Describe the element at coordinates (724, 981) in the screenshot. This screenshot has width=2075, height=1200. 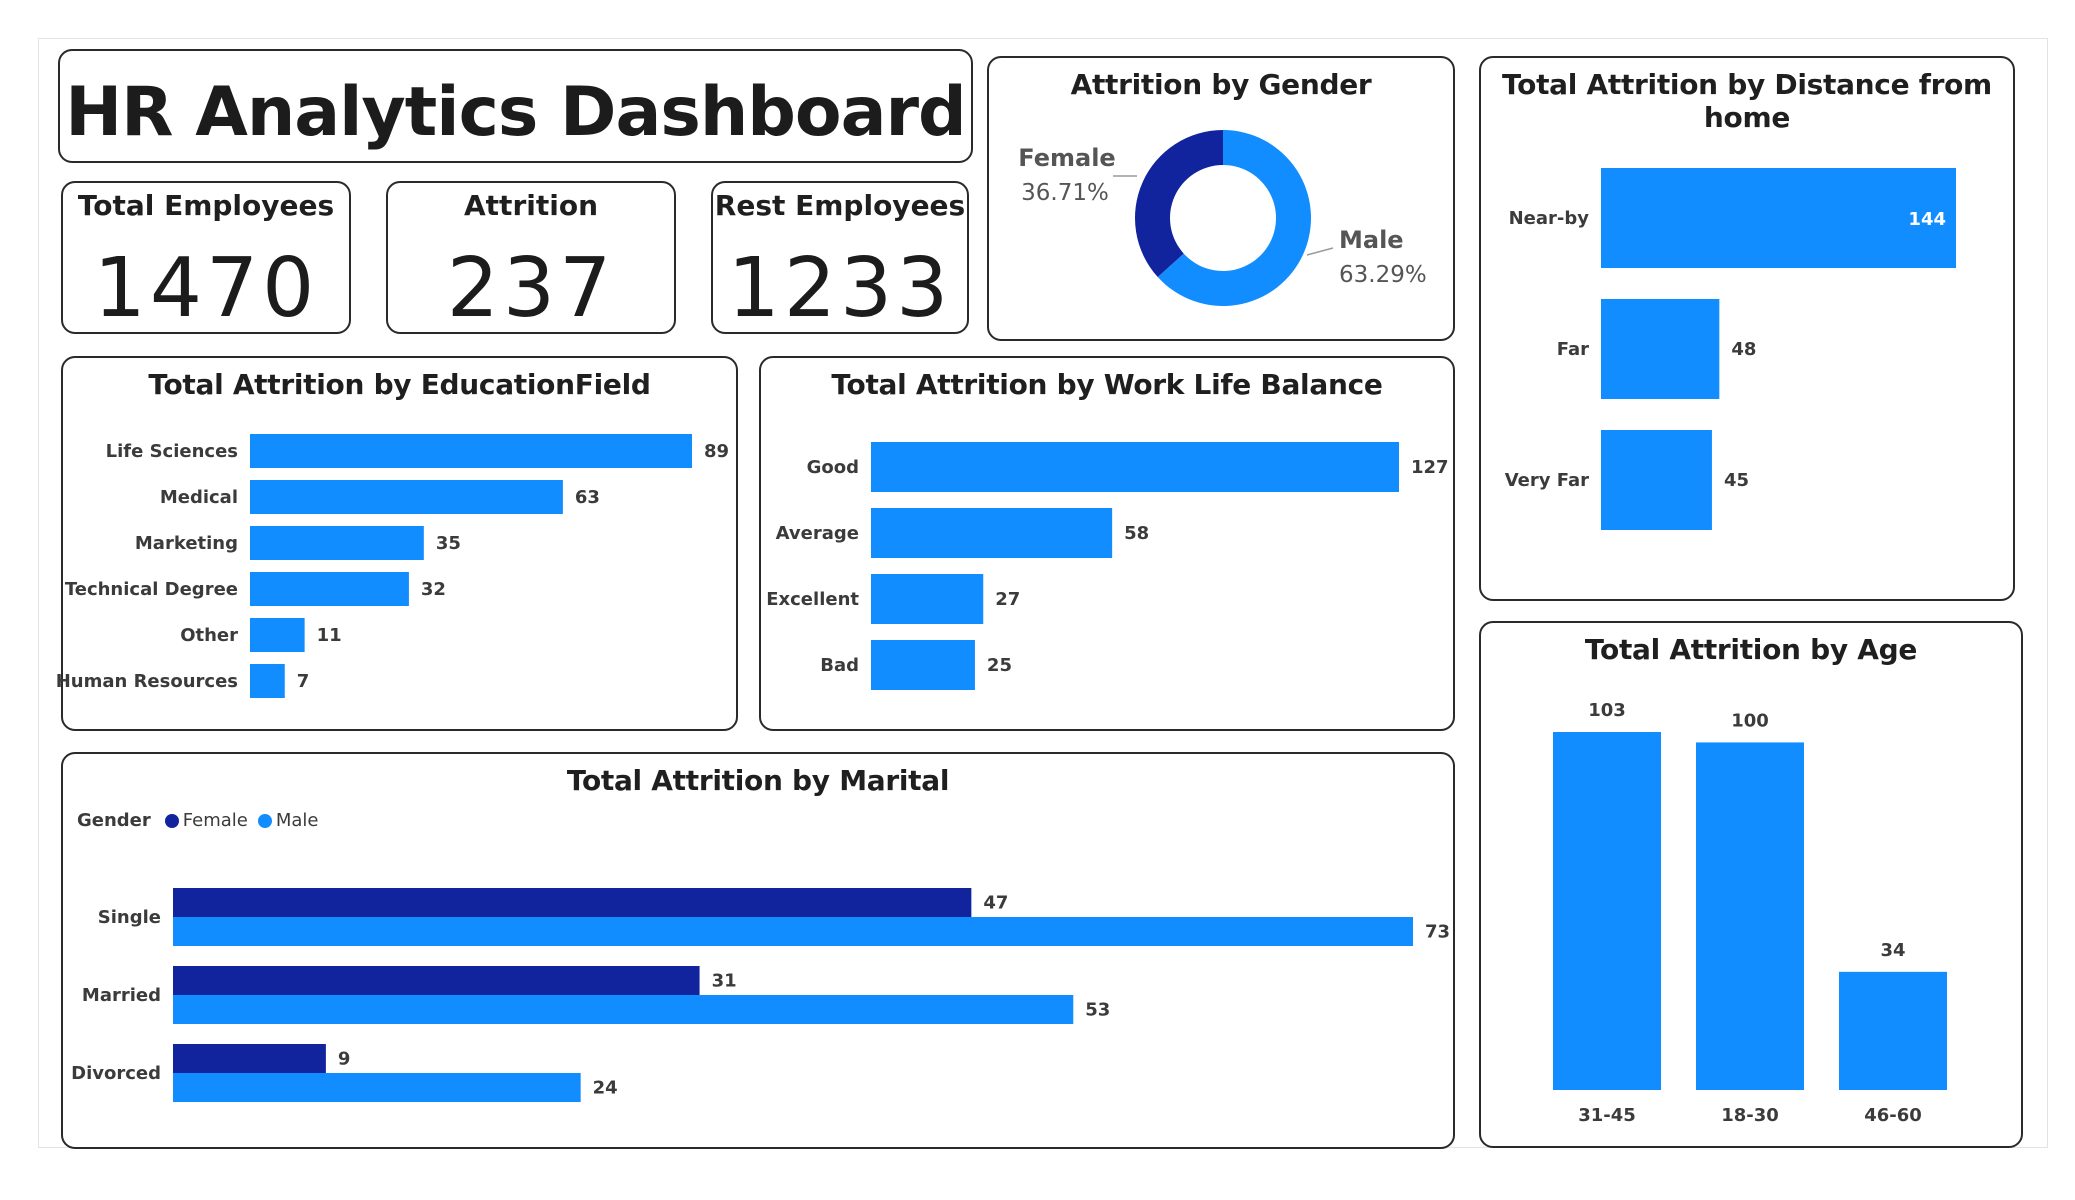
I see `data-label-married-female: 31` at that location.